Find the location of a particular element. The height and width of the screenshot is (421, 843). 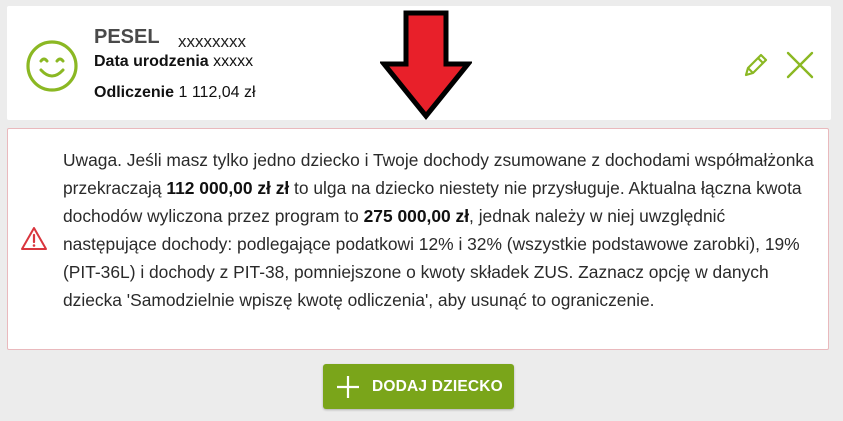

birth-date-label: Data urodzenia is located at coordinates (151, 61).